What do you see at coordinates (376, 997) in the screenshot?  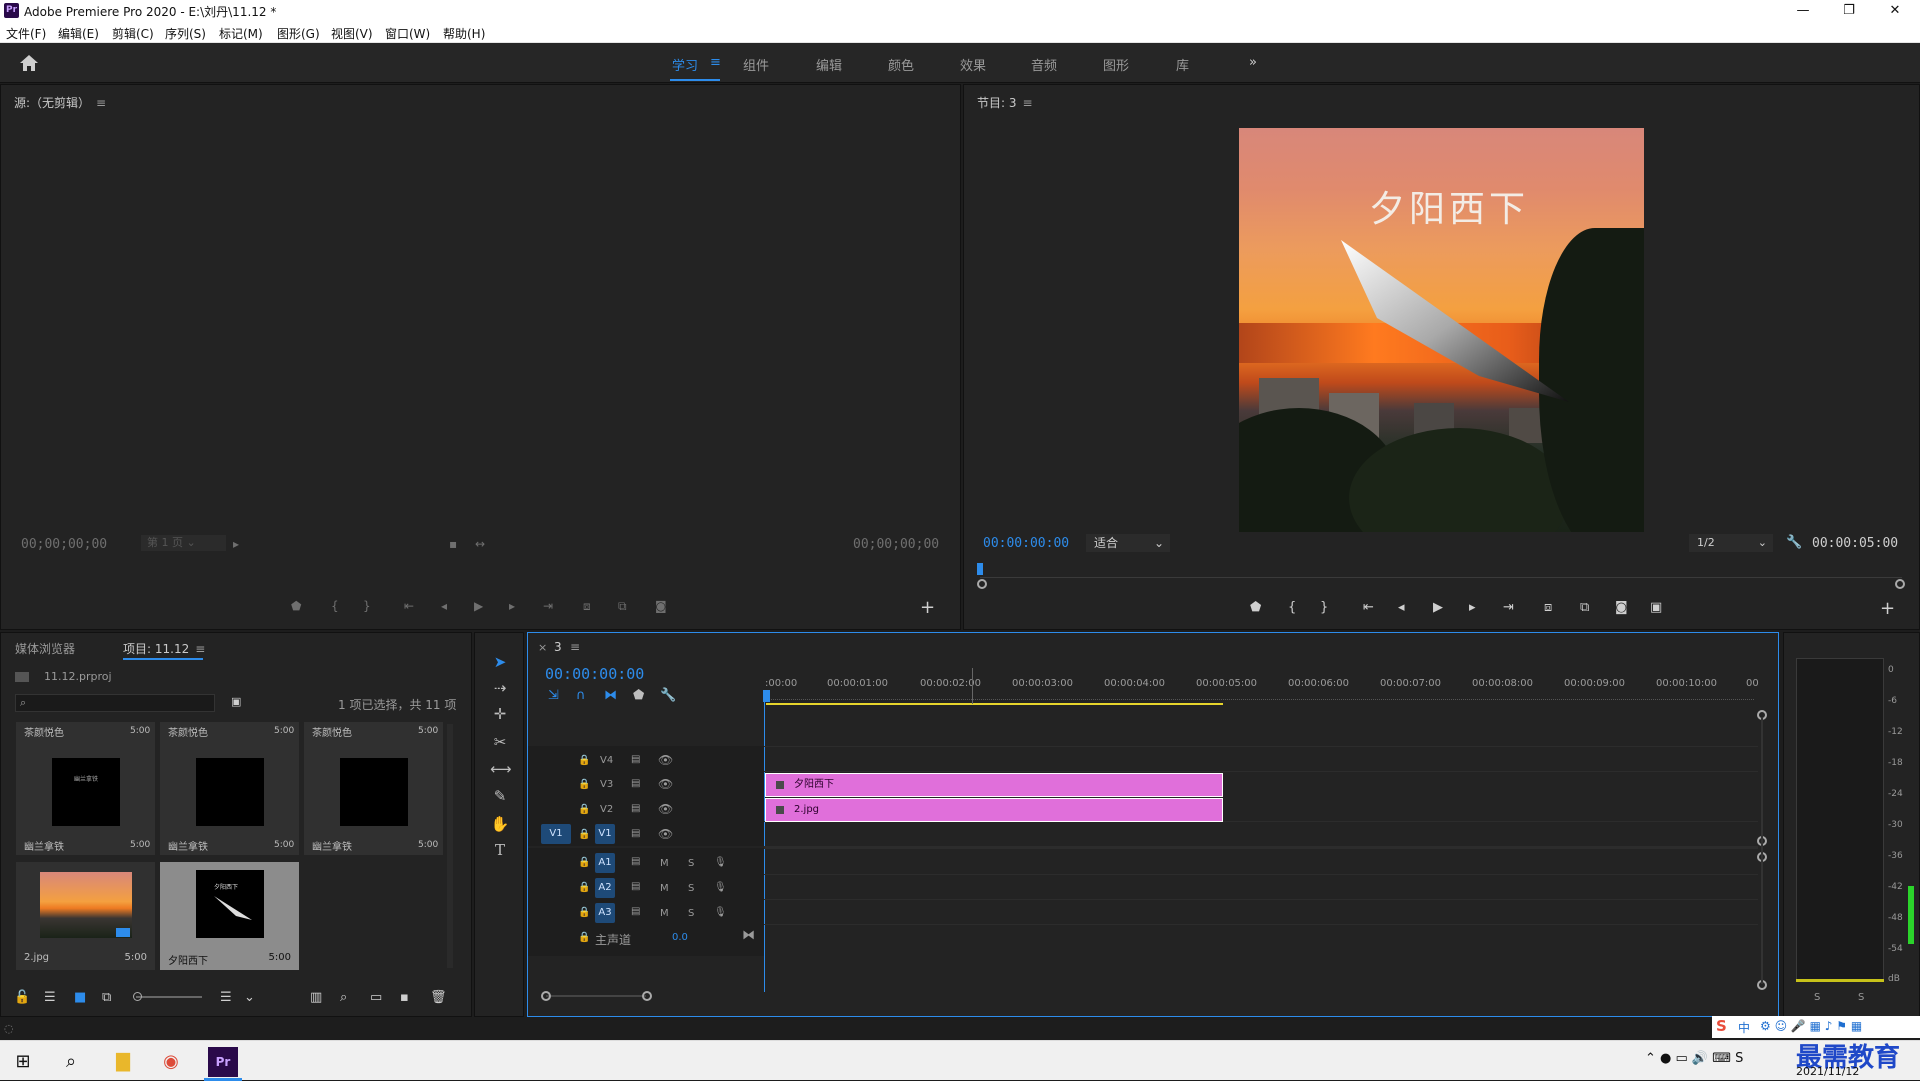 I see `new-bin-icon: ▭` at bounding box center [376, 997].